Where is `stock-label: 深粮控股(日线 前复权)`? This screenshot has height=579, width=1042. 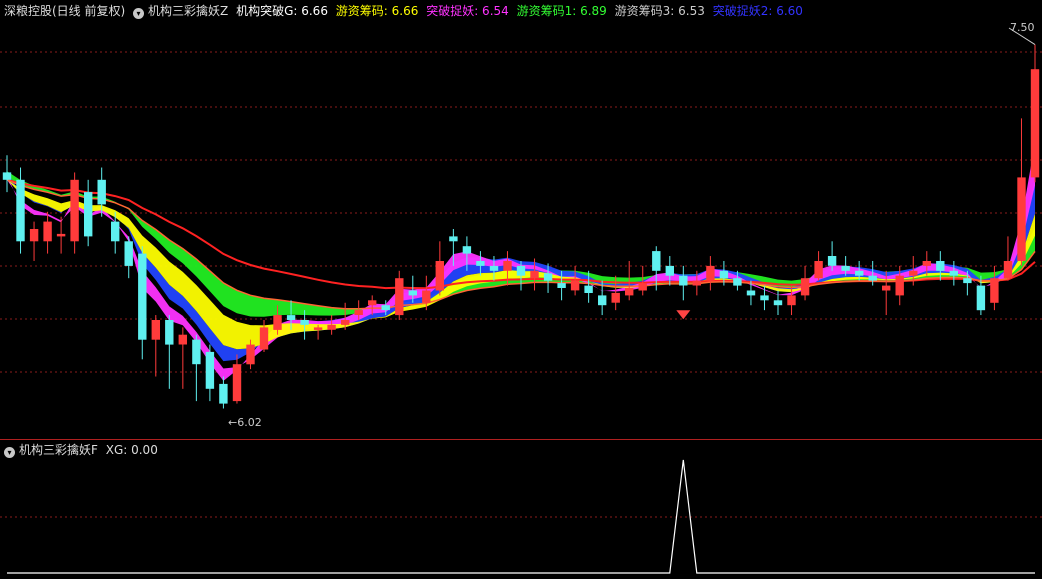 stock-label: 深粮控股(日线 前复权) is located at coordinates (65, 11).